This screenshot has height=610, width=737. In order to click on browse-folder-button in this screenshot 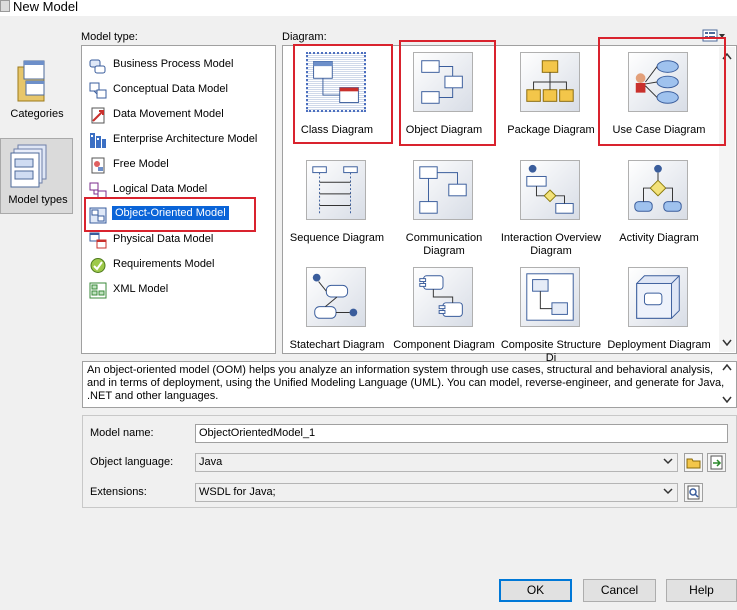, I will do `click(693, 462)`.